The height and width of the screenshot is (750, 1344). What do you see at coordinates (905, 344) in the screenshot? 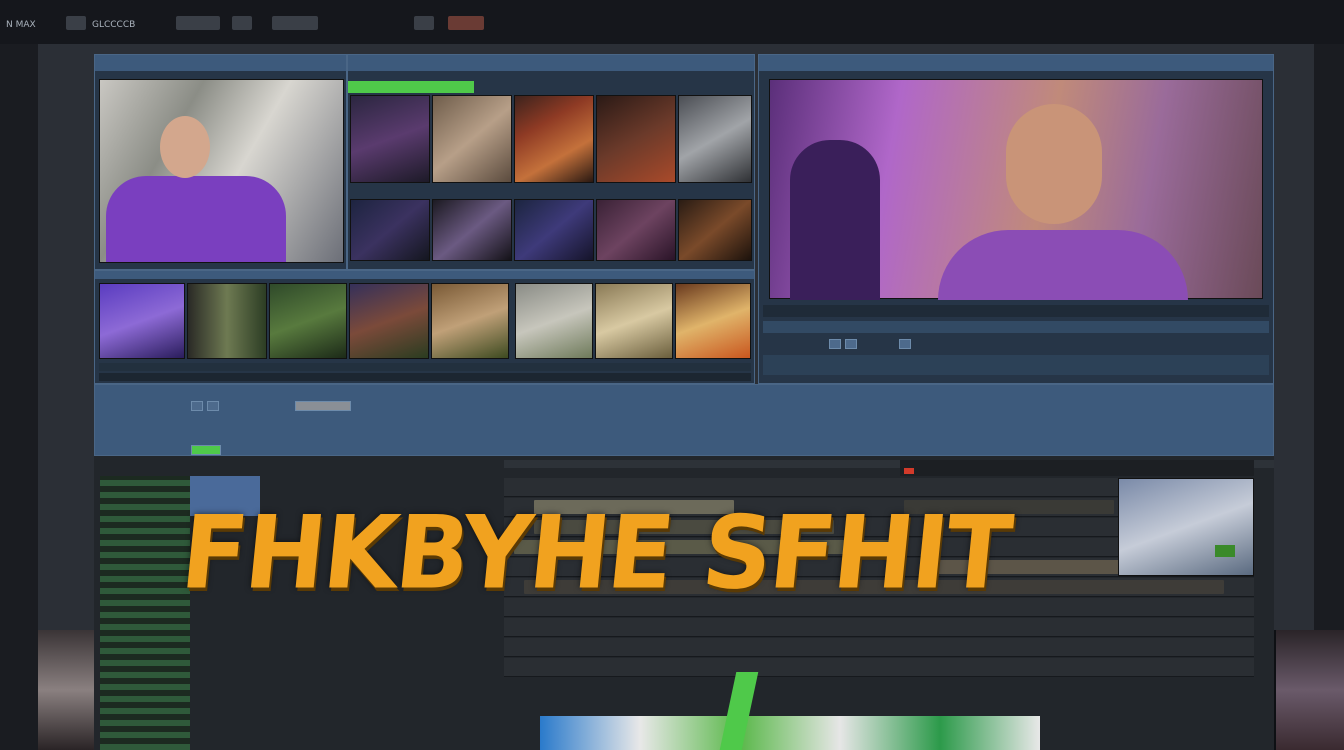
I see `scissors-icon` at bounding box center [905, 344].